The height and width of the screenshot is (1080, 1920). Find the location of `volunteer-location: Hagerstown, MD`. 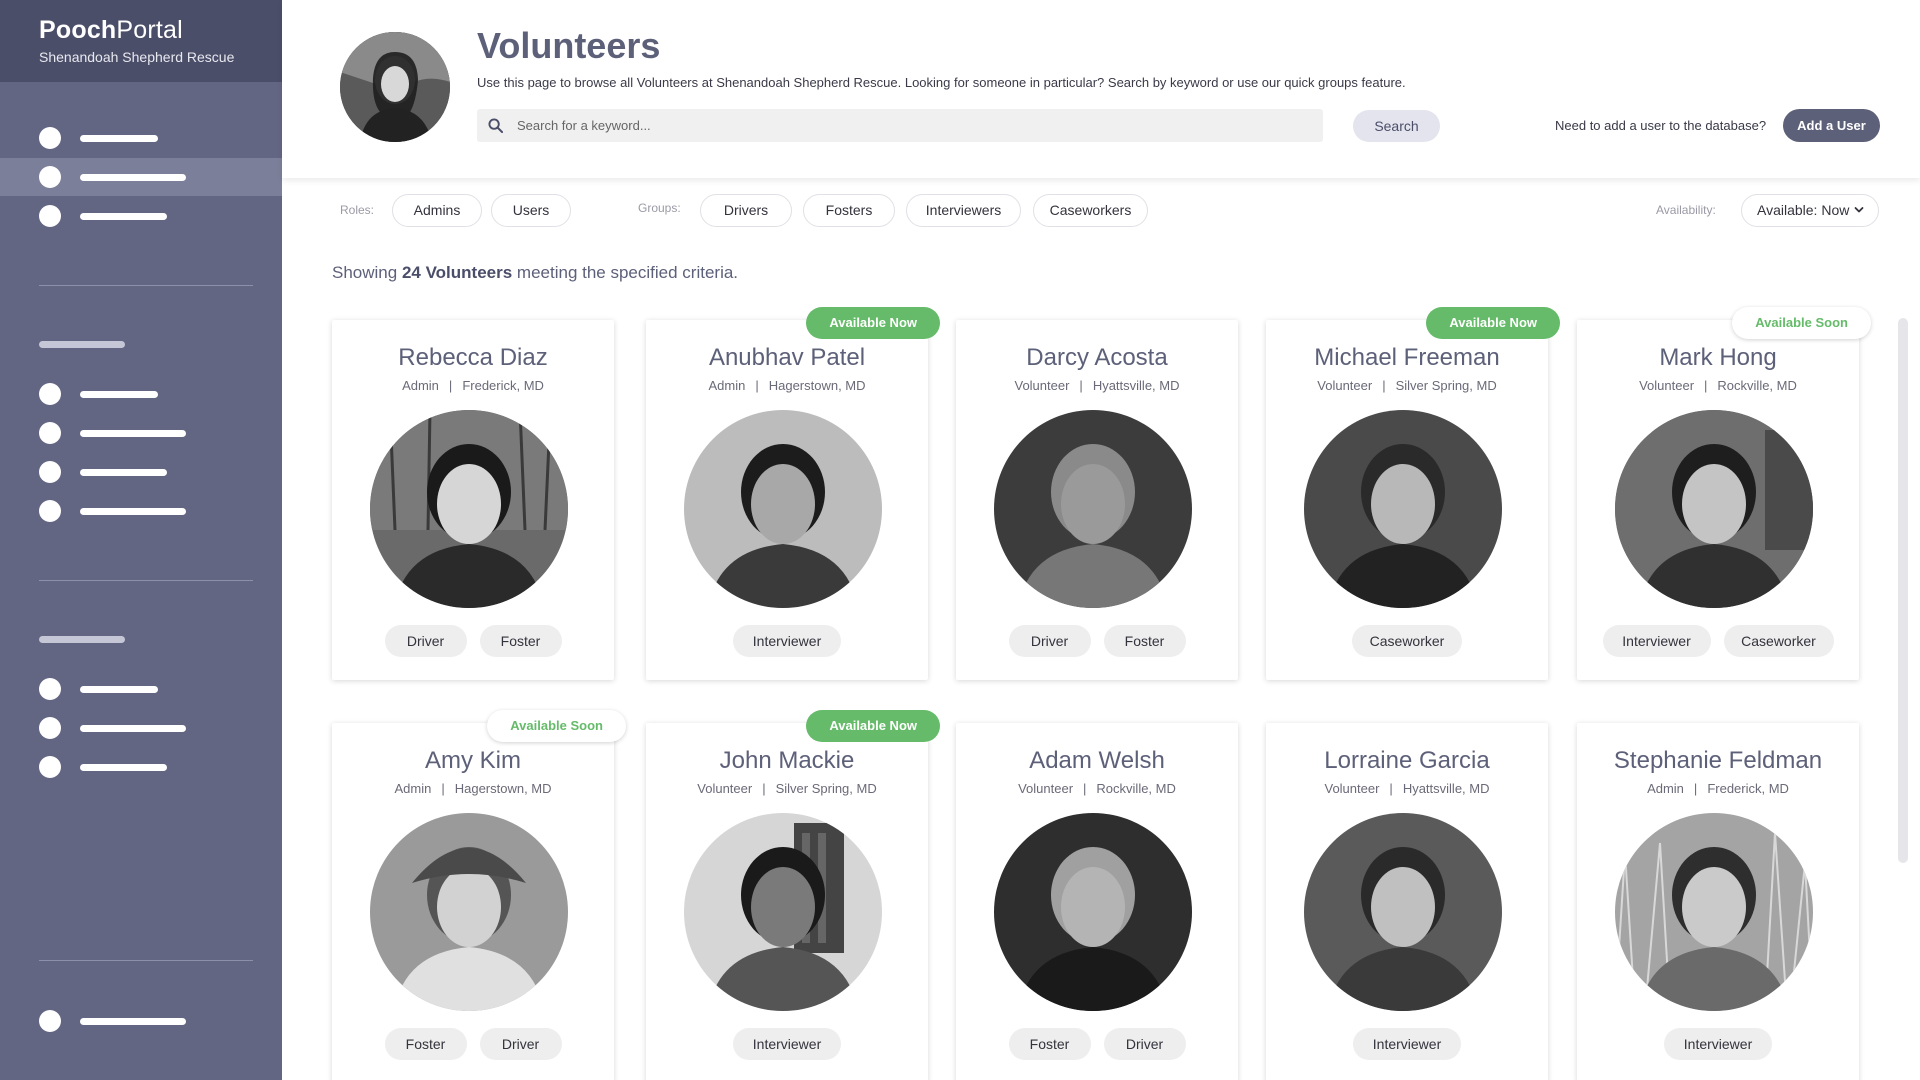

volunteer-location: Hagerstown, MD is located at coordinates (817, 385).